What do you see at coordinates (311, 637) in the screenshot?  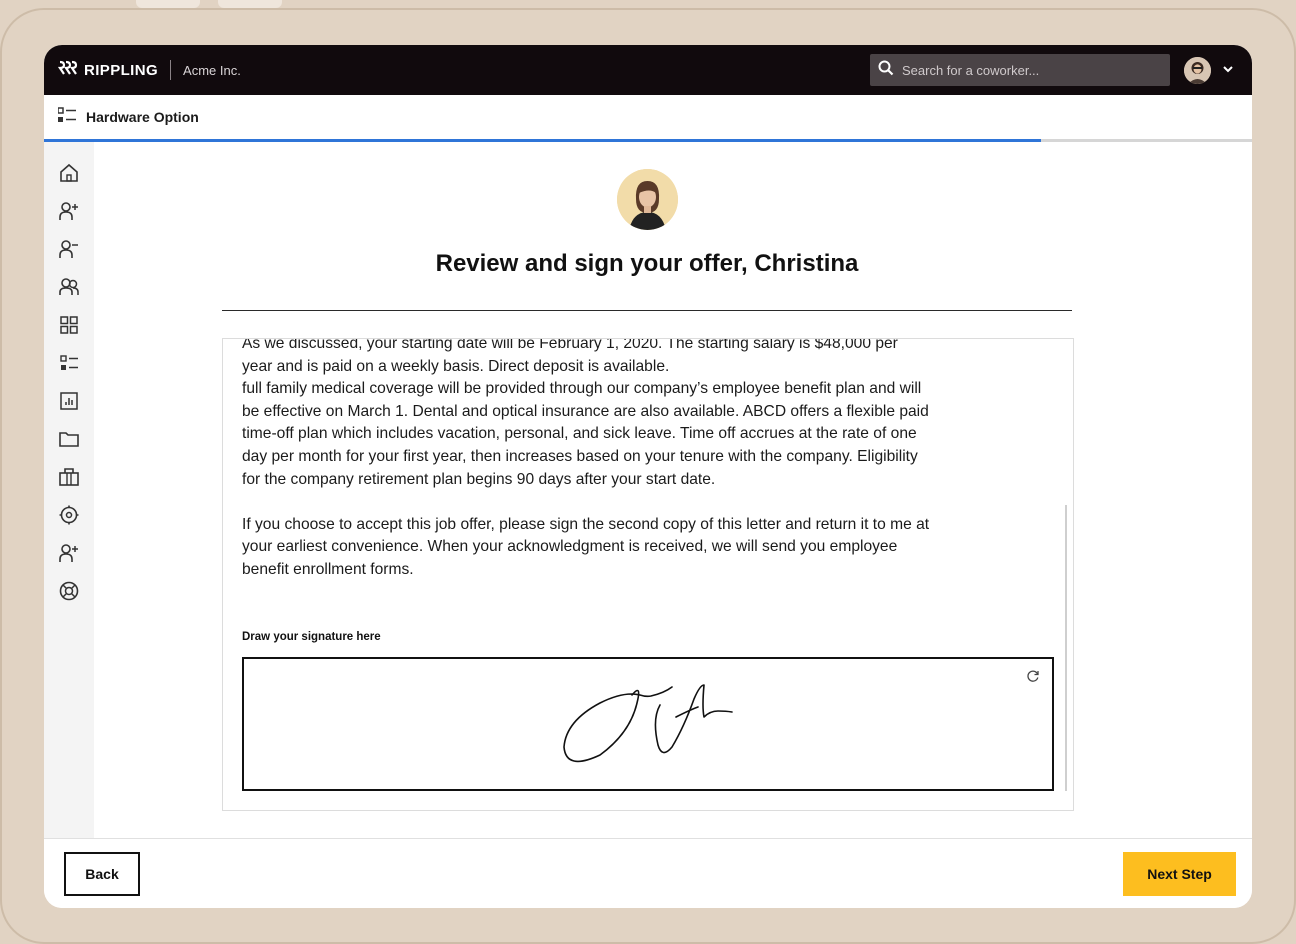 I see `signature-label: Draw your signature here` at bounding box center [311, 637].